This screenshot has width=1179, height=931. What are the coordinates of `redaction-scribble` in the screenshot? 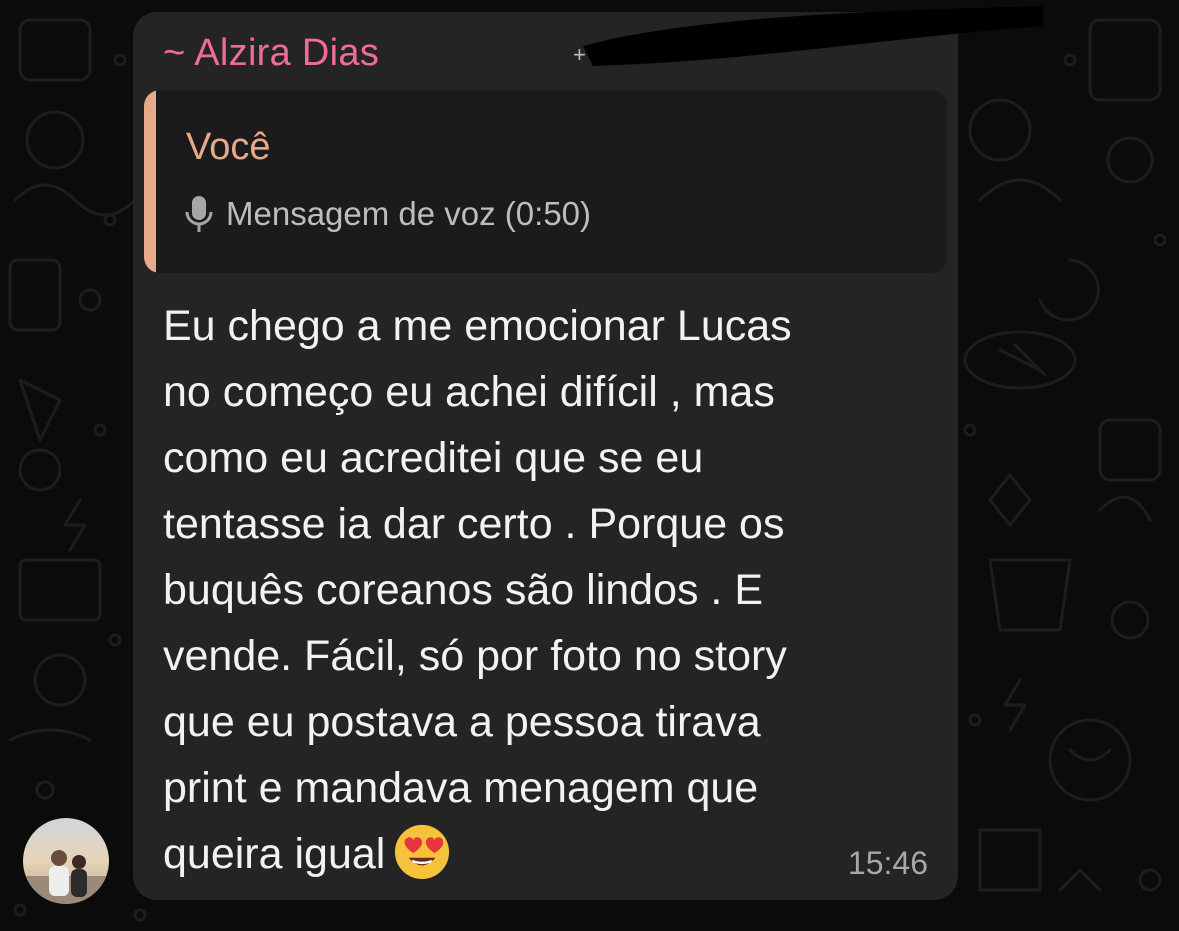 It's located at (813, 36).